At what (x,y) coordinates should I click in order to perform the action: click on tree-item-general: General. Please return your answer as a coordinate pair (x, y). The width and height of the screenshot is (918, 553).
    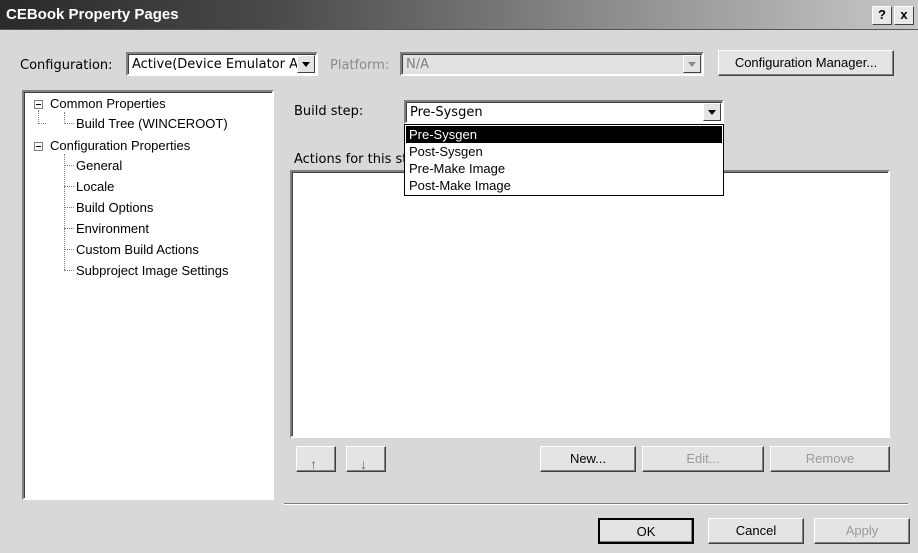
    Looking at the image, I should click on (99, 165).